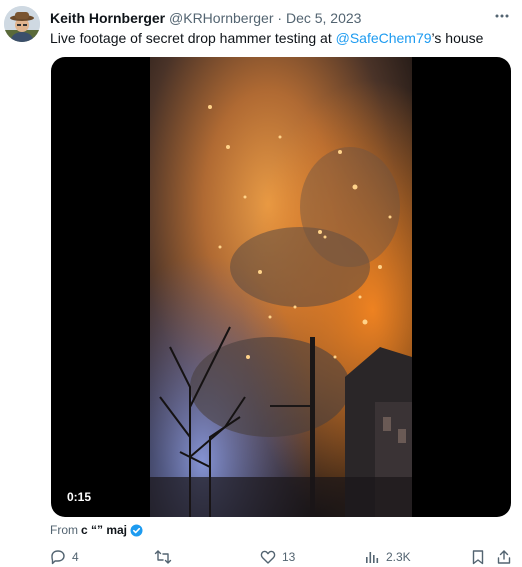 The height and width of the screenshot is (567, 522). What do you see at coordinates (75, 557) in the screenshot?
I see `reply-count: 4` at bounding box center [75, 557].